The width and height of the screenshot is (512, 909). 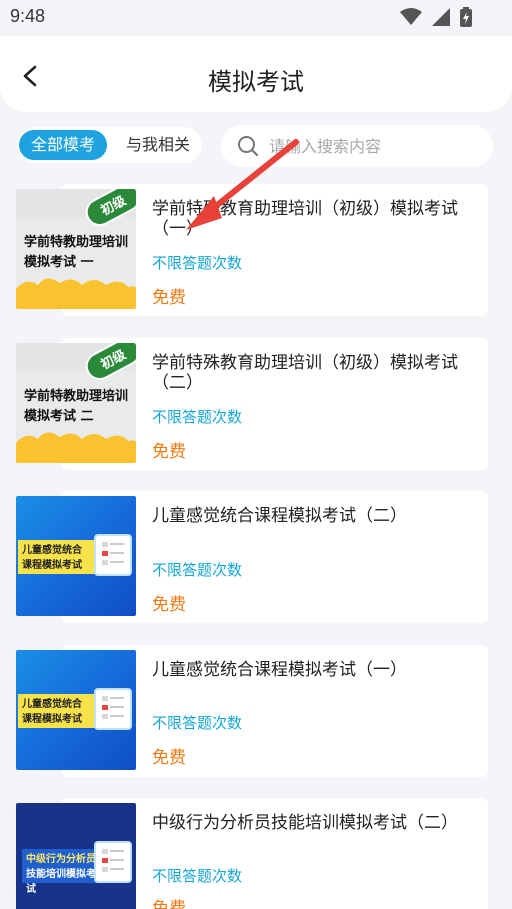 I want to click on wifi-icon, so click(x=411, y=16).